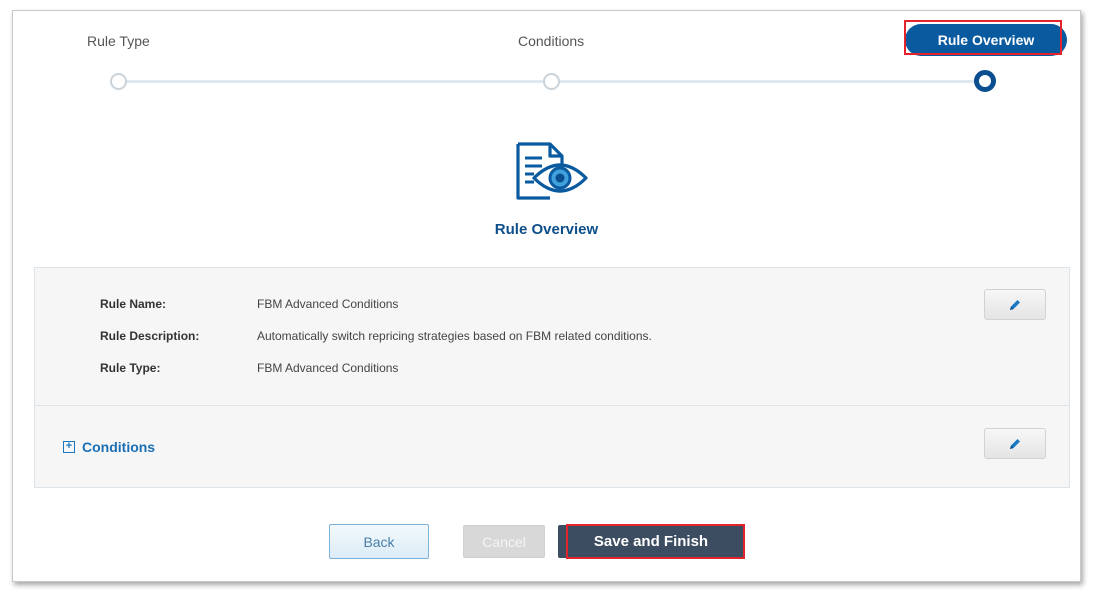 The height and width of the screenshot is (595, 1094). Describe the element at coordinates (546, 229) in the screenshot. I see `overview-title: Rule Overview` at that location.